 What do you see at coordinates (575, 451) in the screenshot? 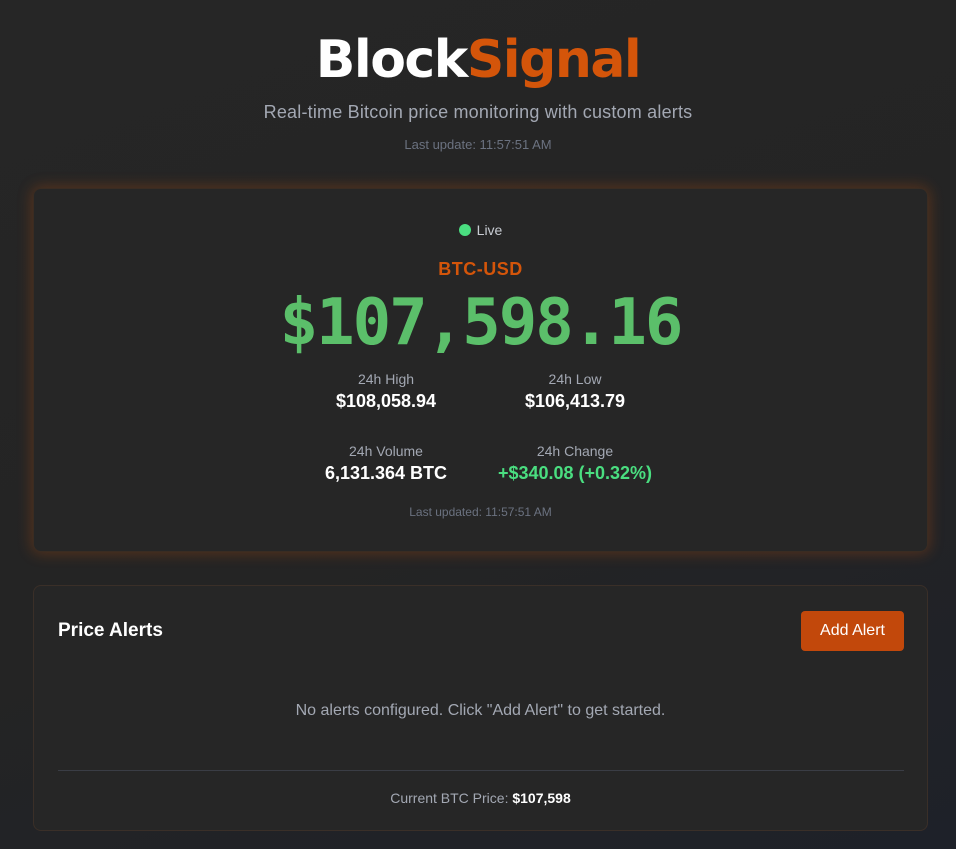
I see `stat-label: 24h Change` at bounding box center [575, 451].